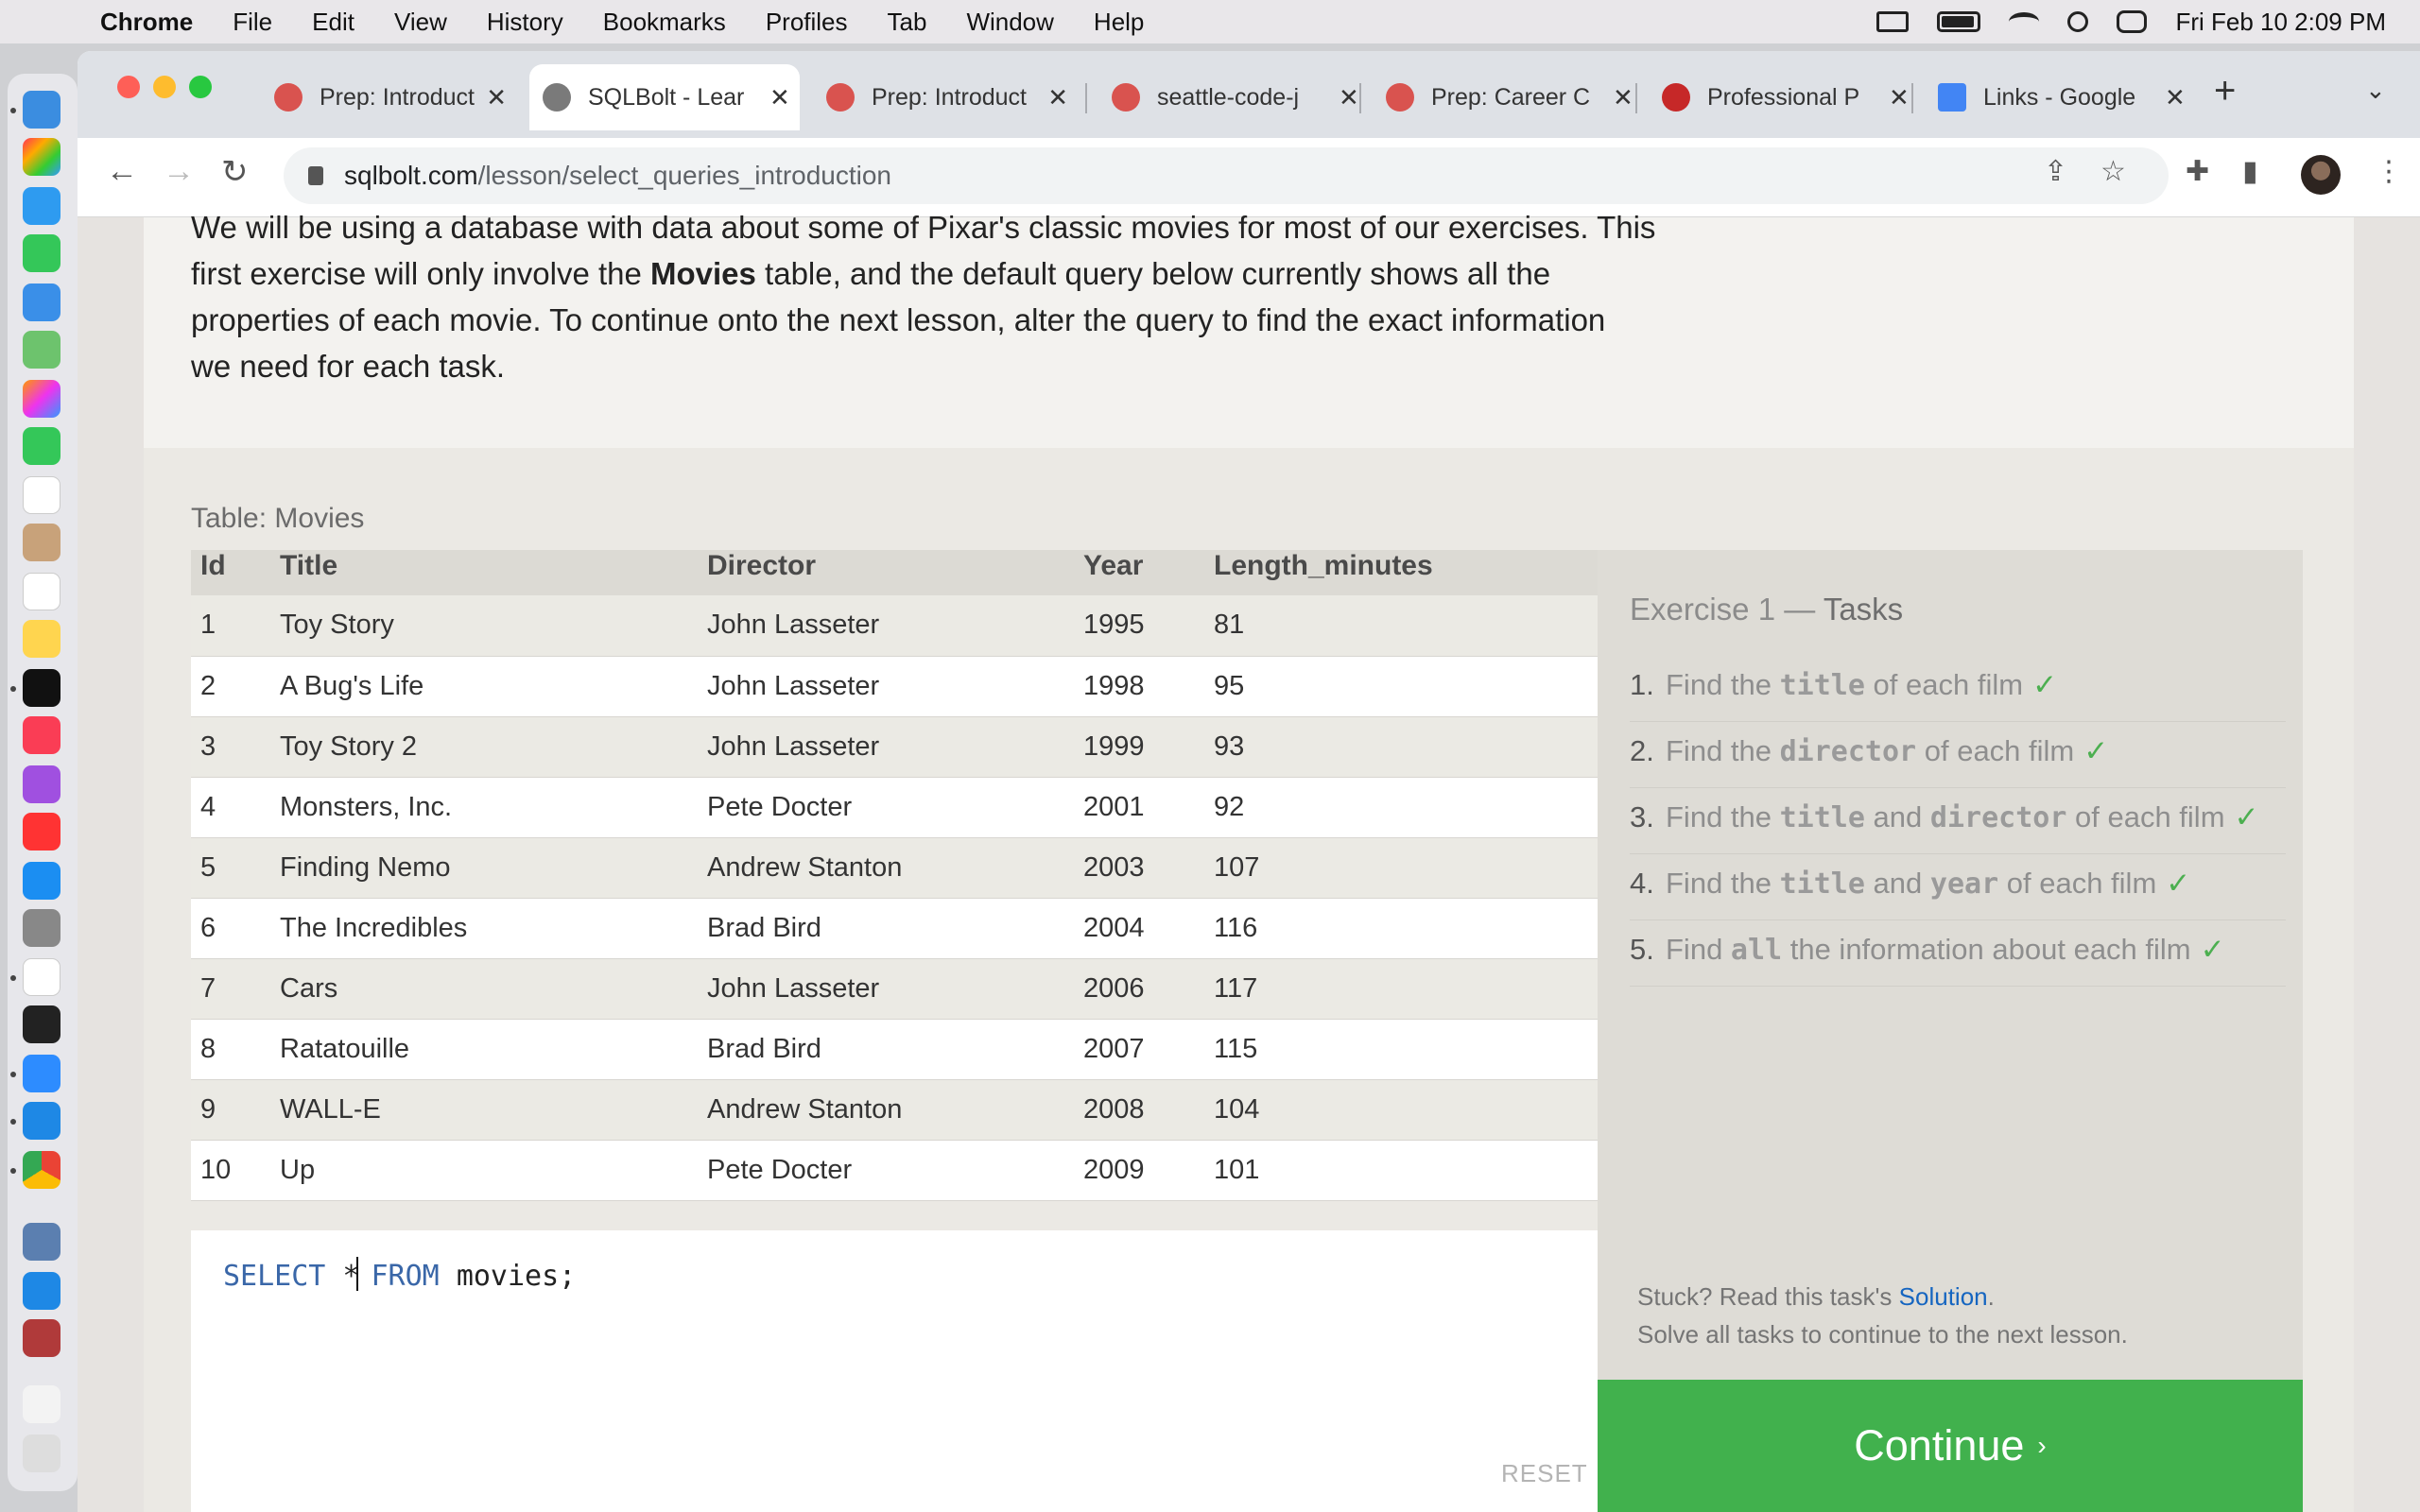  Describe the element at coordinates (895, 1371) in the screenshot. I see `sql-query-editor: SELECT * FROM movies;` at that location.